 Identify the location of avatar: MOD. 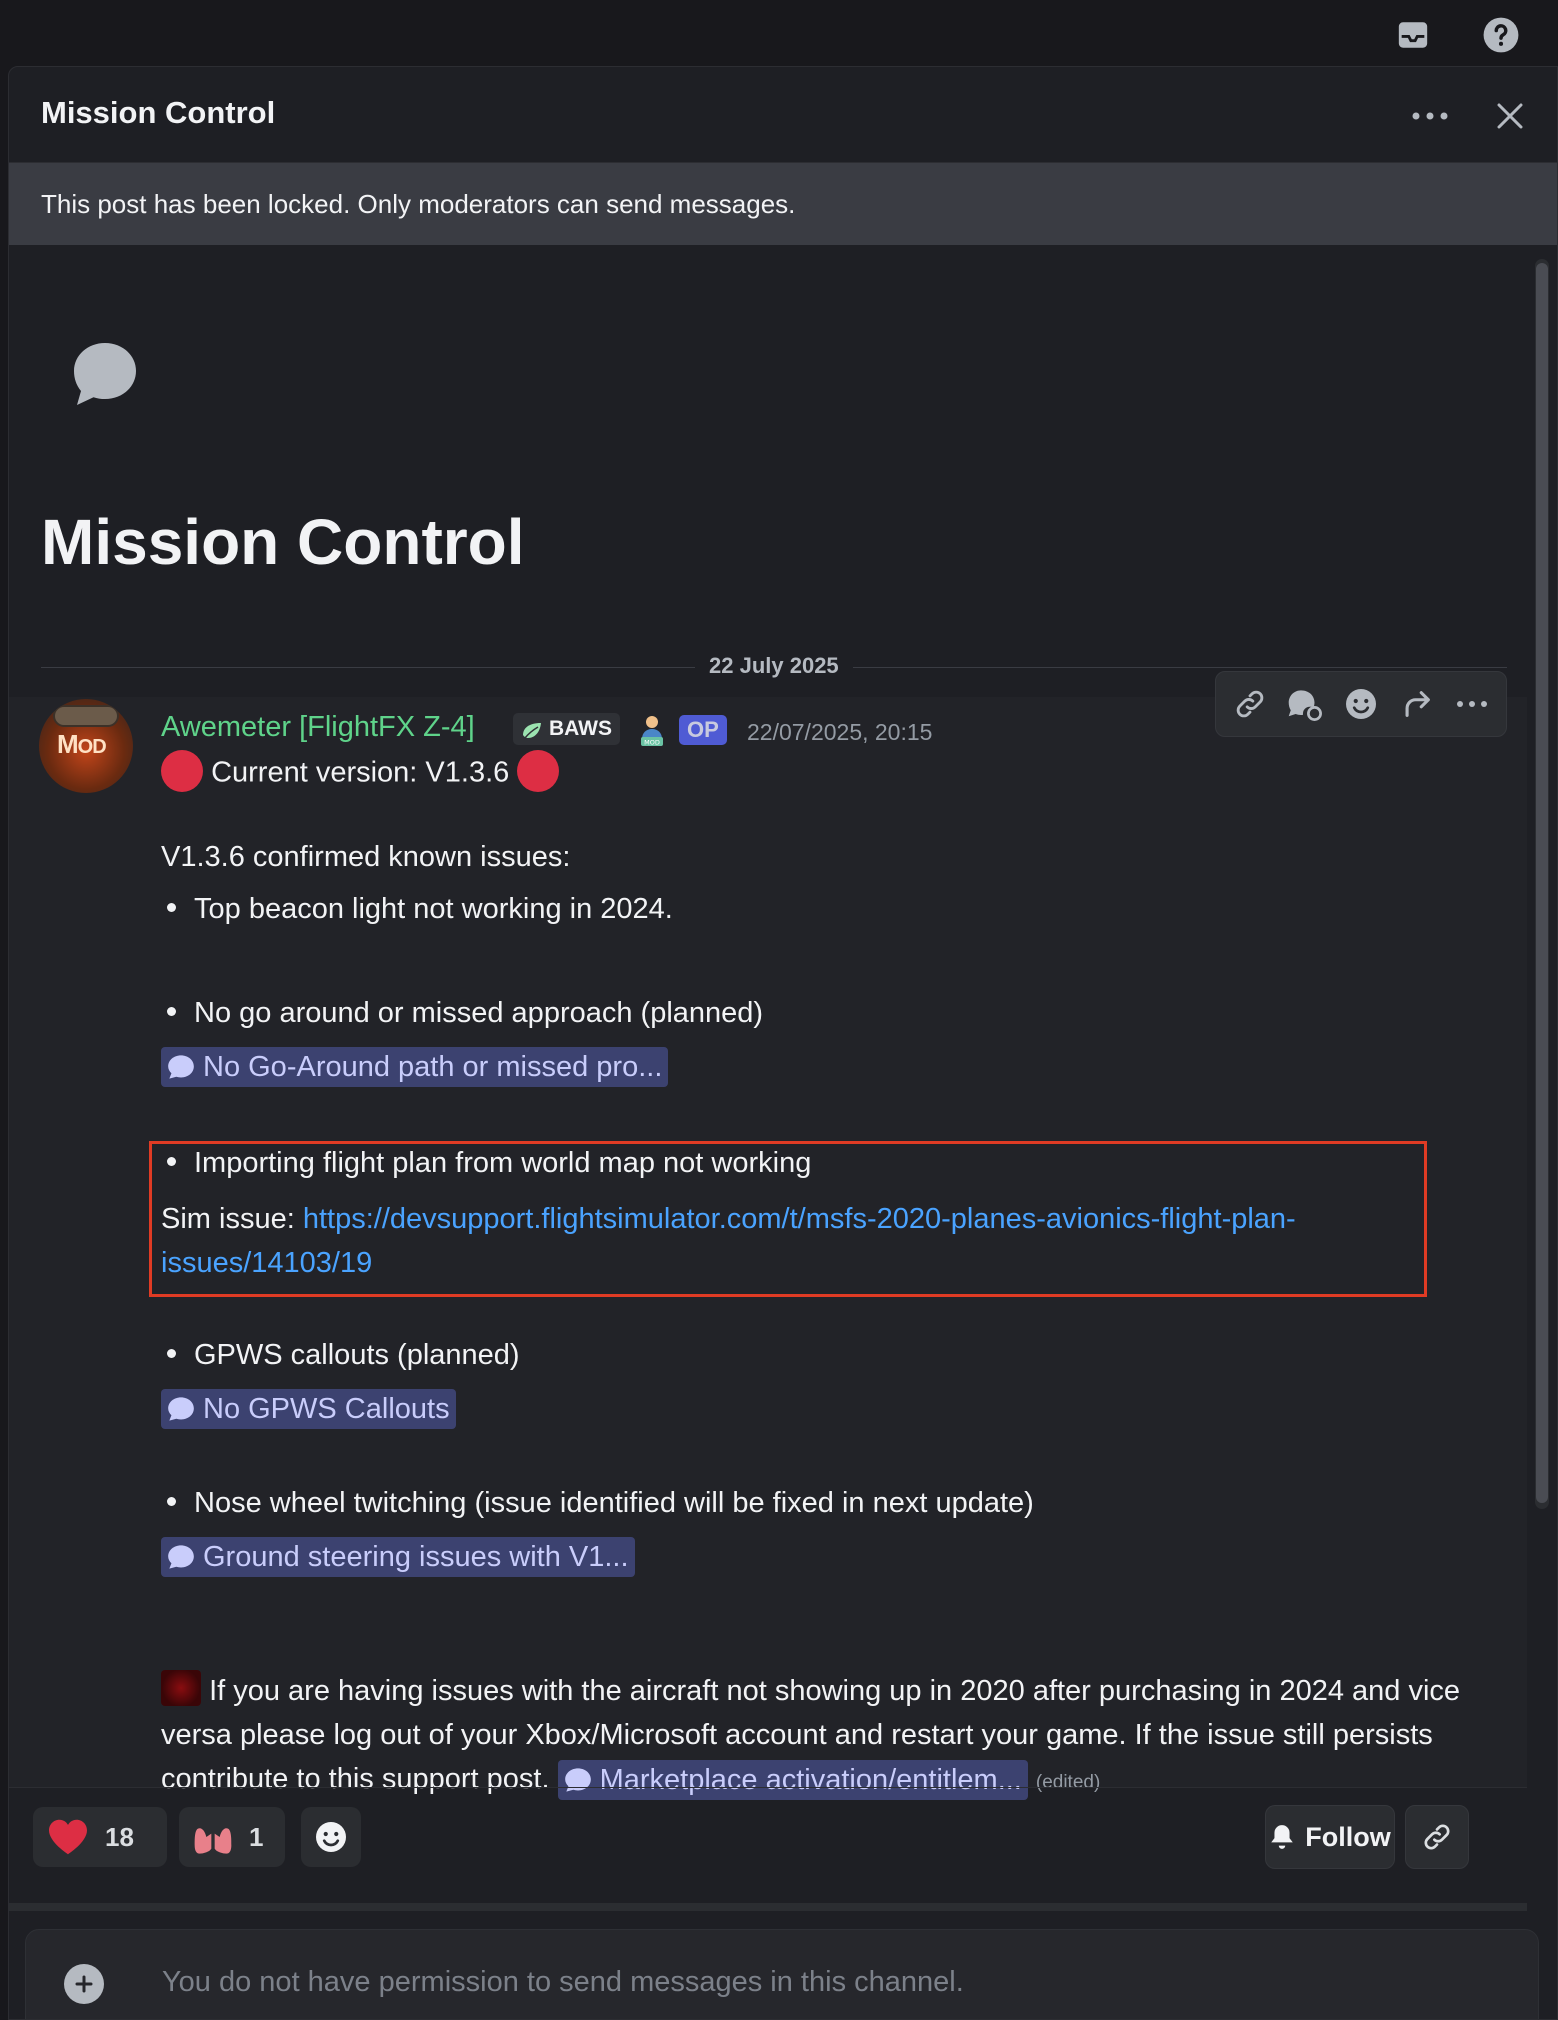
(86, 746).